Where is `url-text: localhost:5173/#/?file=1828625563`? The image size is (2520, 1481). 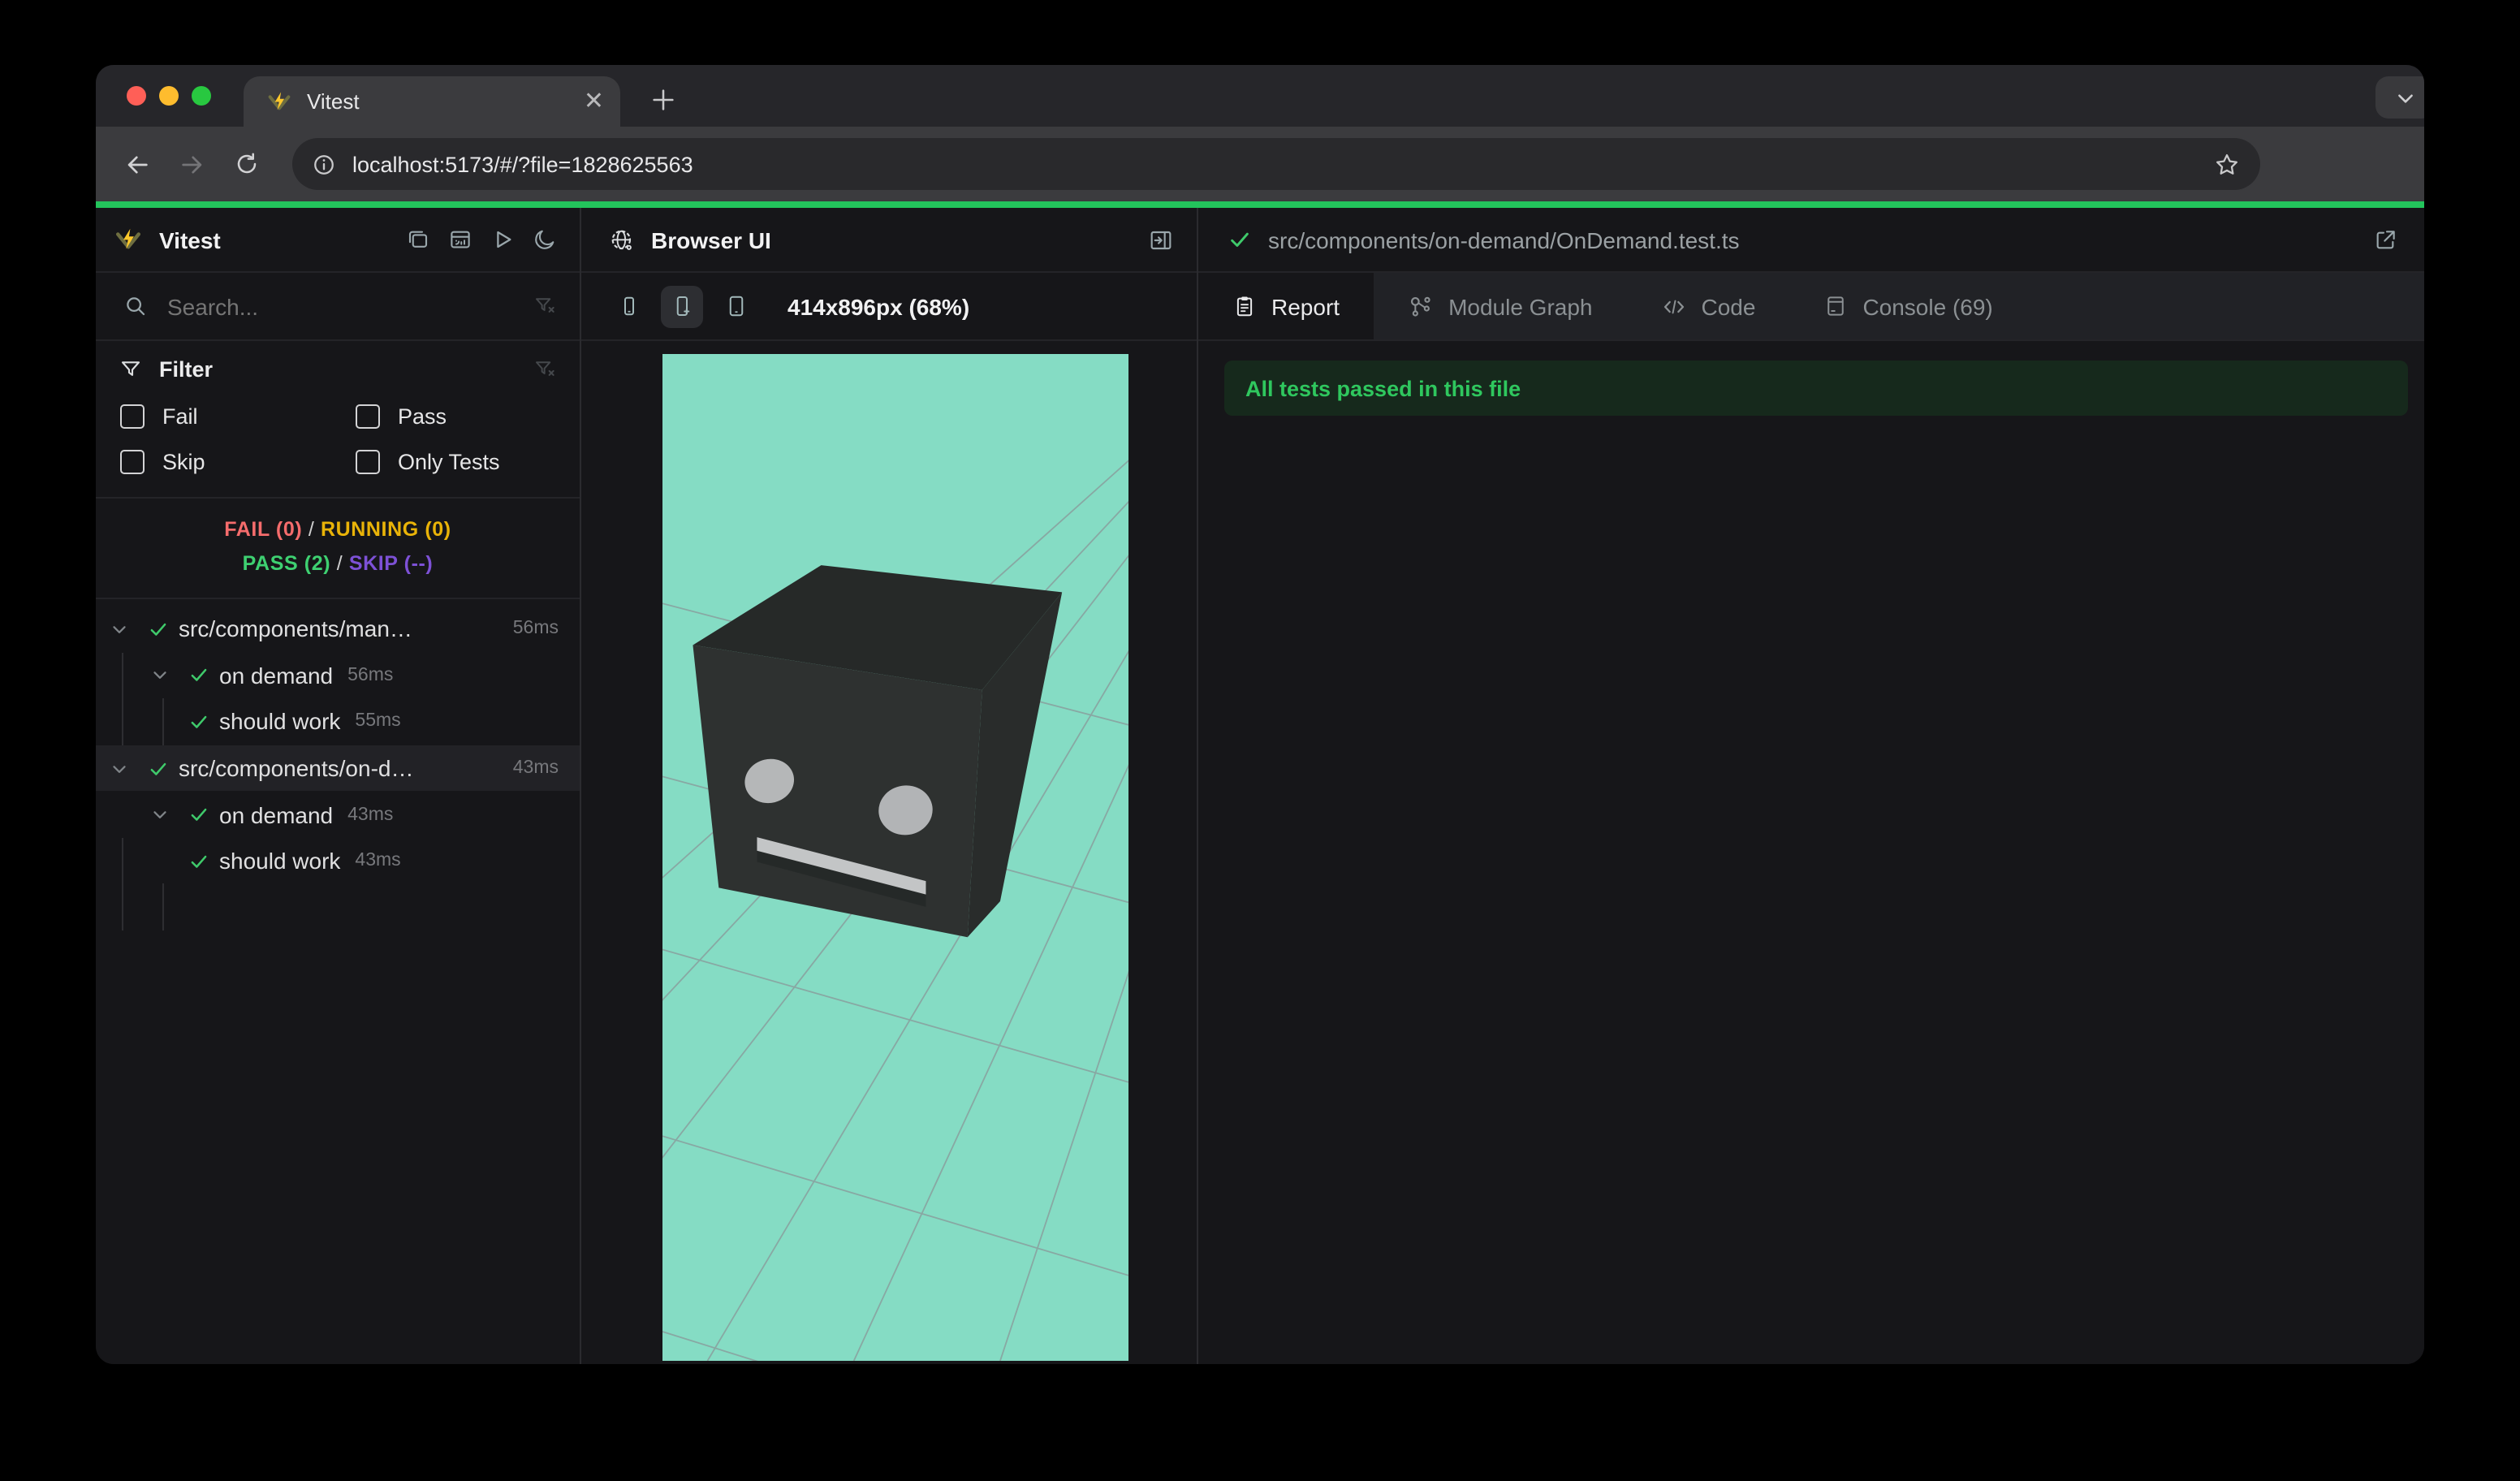
url-text: localhost:5173/#/?file=1828625563 is located at coordinates (522, 164).